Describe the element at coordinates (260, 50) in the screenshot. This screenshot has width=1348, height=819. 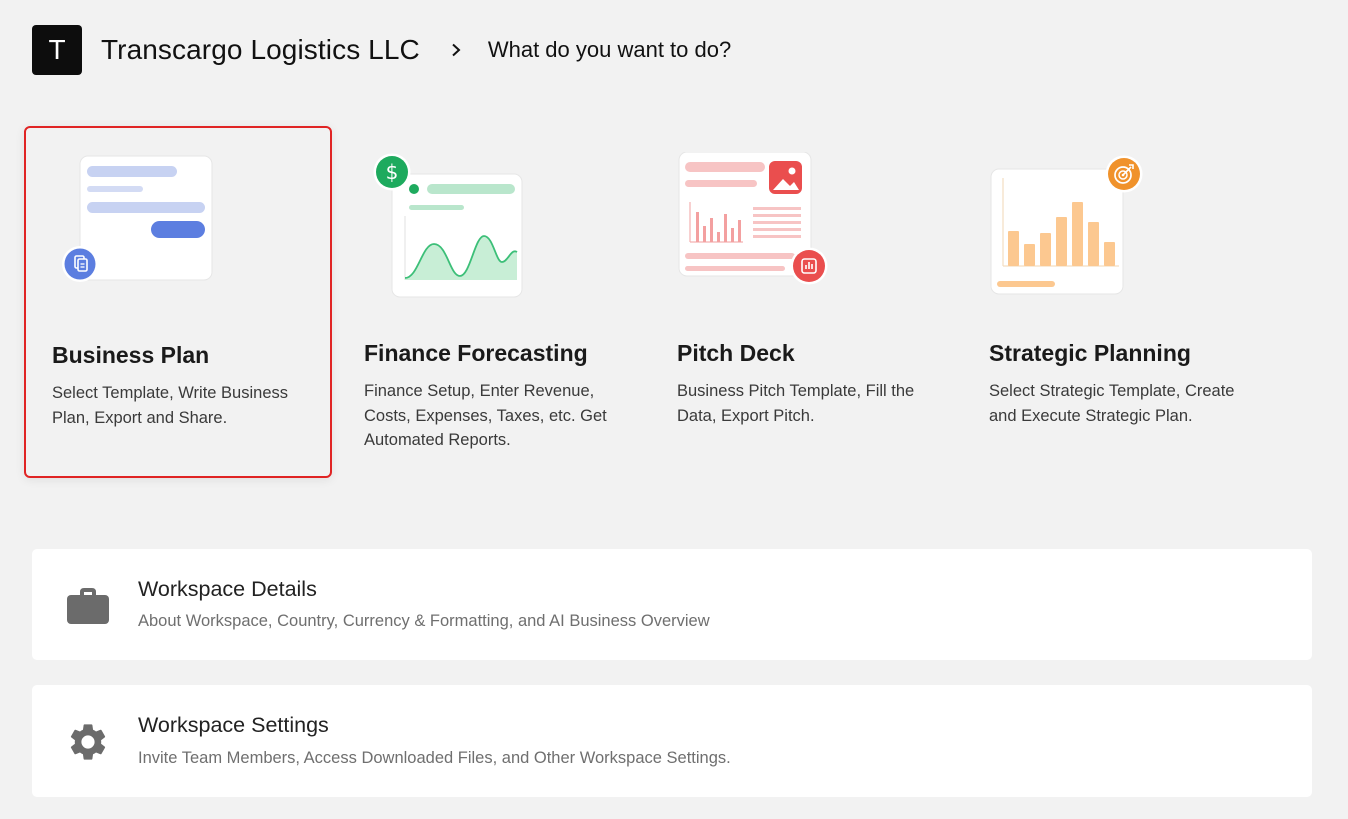
I see `company-name: Transcargo Logistics LLC` at that location.